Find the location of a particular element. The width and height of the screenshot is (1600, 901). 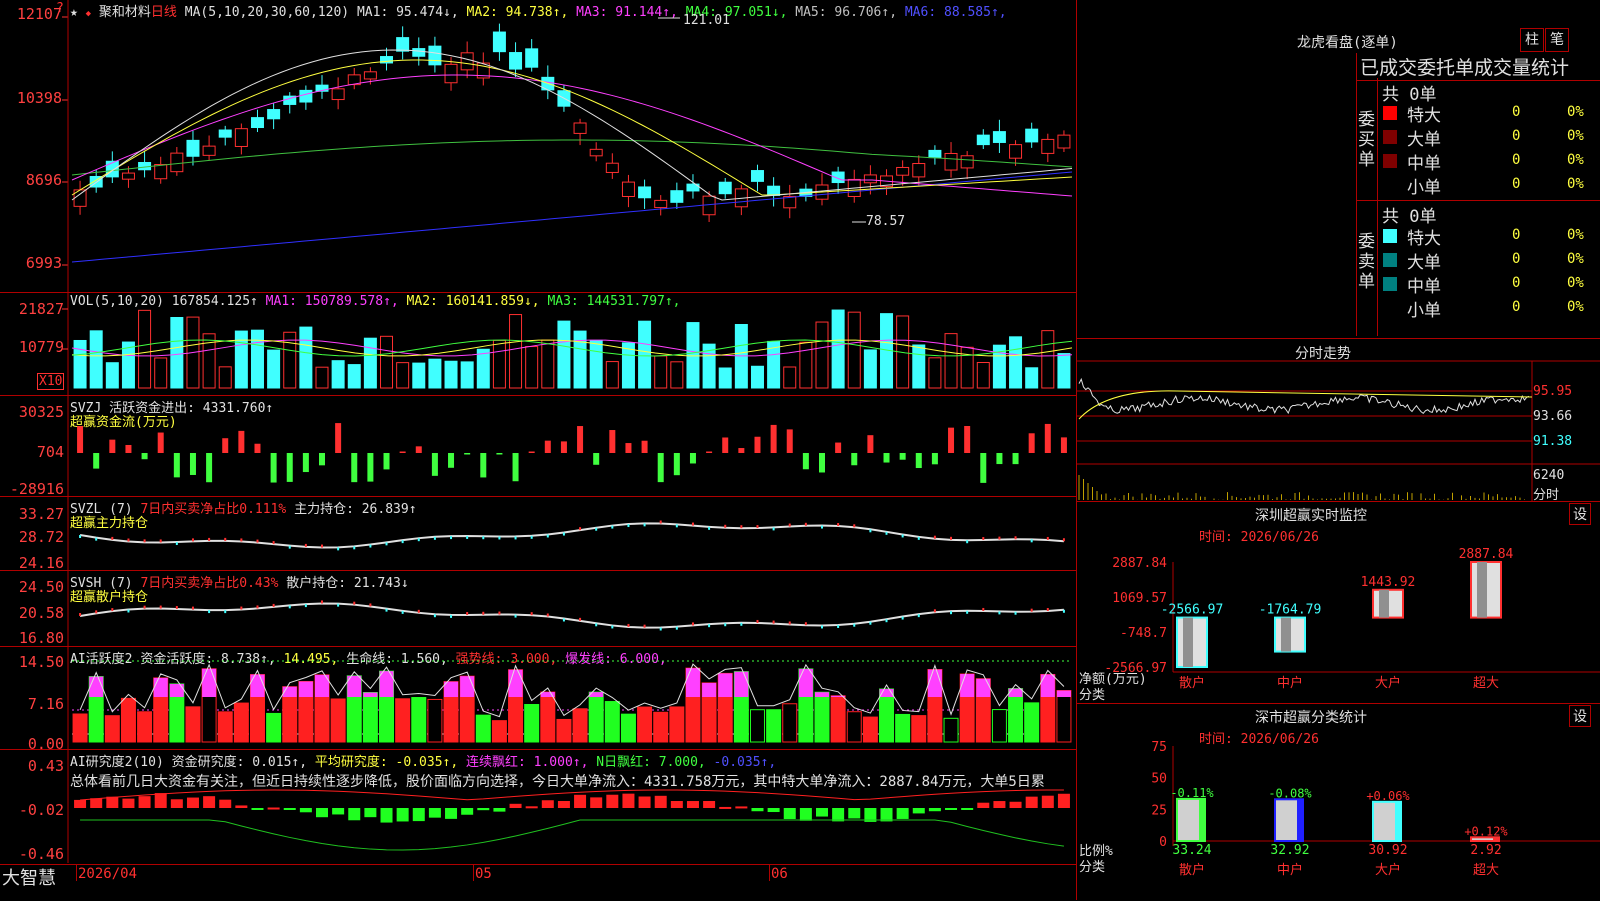

order-size-label: 特大 is located at coordinates (1424, 116).